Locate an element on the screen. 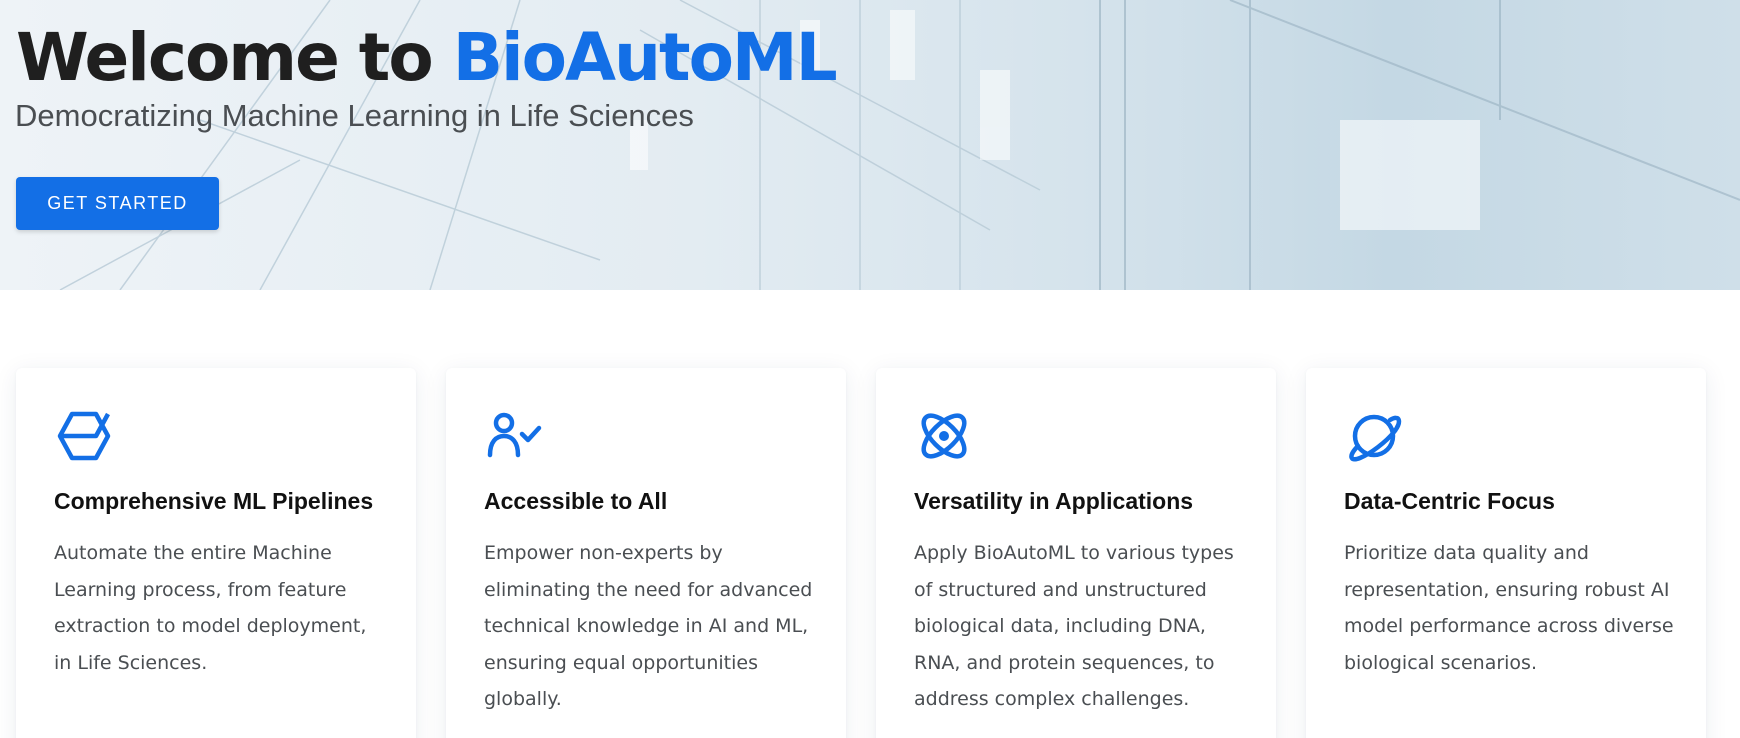 The height and width of the screenshot is (738, 1740). feature-title: Accessible to All is located at coordinates (576, 501).